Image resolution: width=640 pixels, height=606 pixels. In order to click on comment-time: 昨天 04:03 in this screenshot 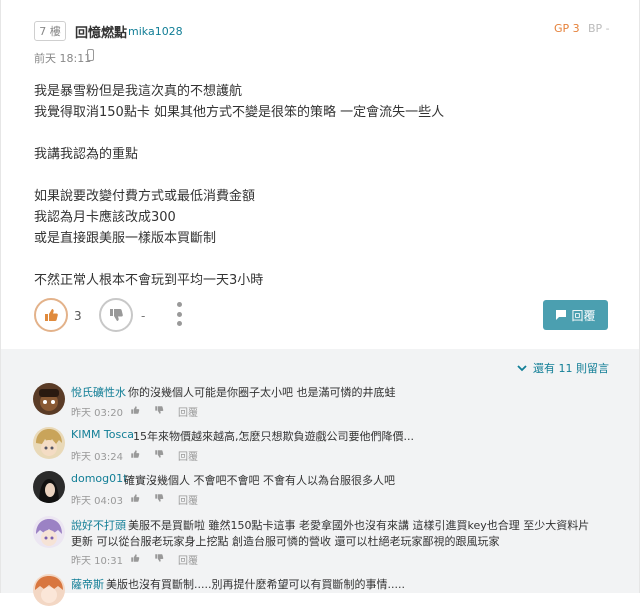, I will do `click(97, 501)`.